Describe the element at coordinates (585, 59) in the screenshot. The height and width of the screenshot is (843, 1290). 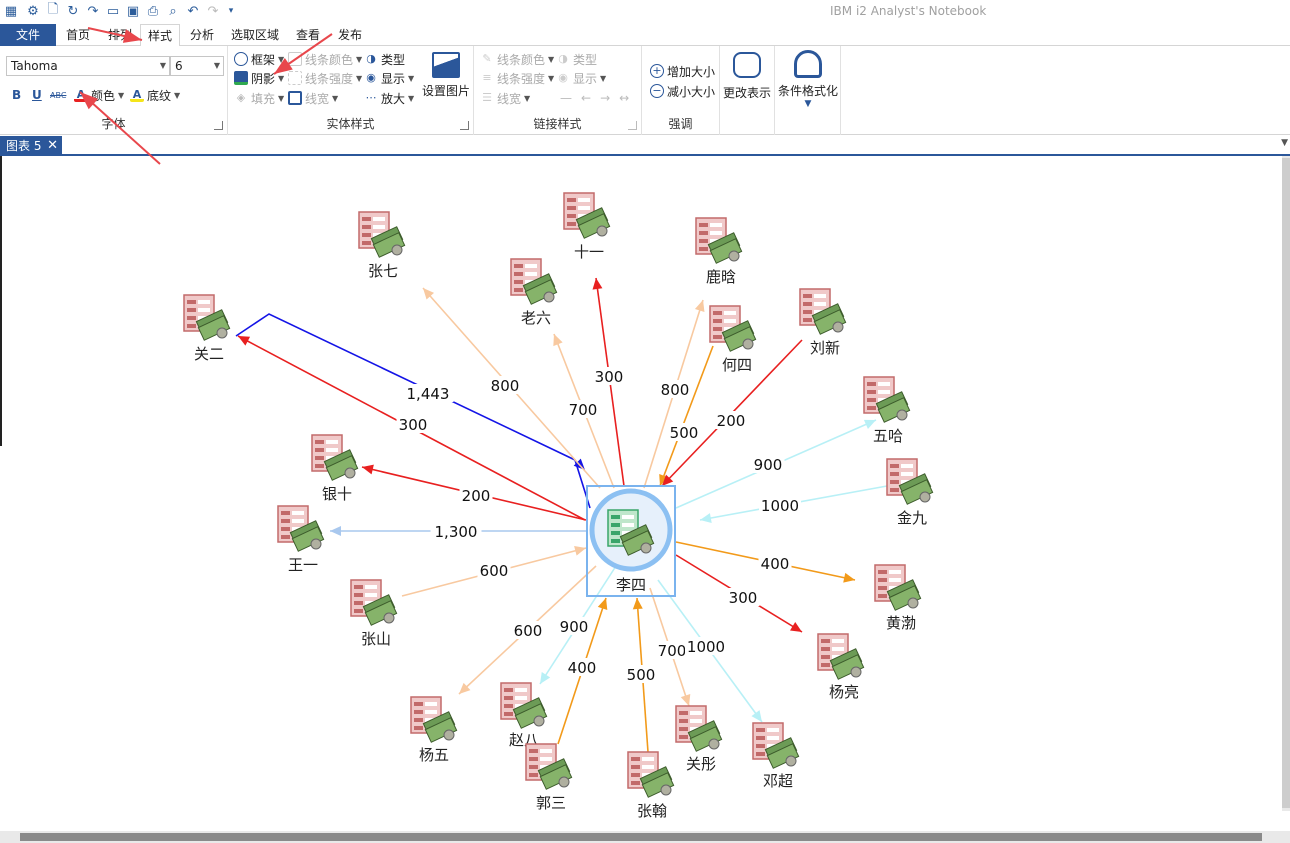
I see `link-type-label: 类型` at that location.